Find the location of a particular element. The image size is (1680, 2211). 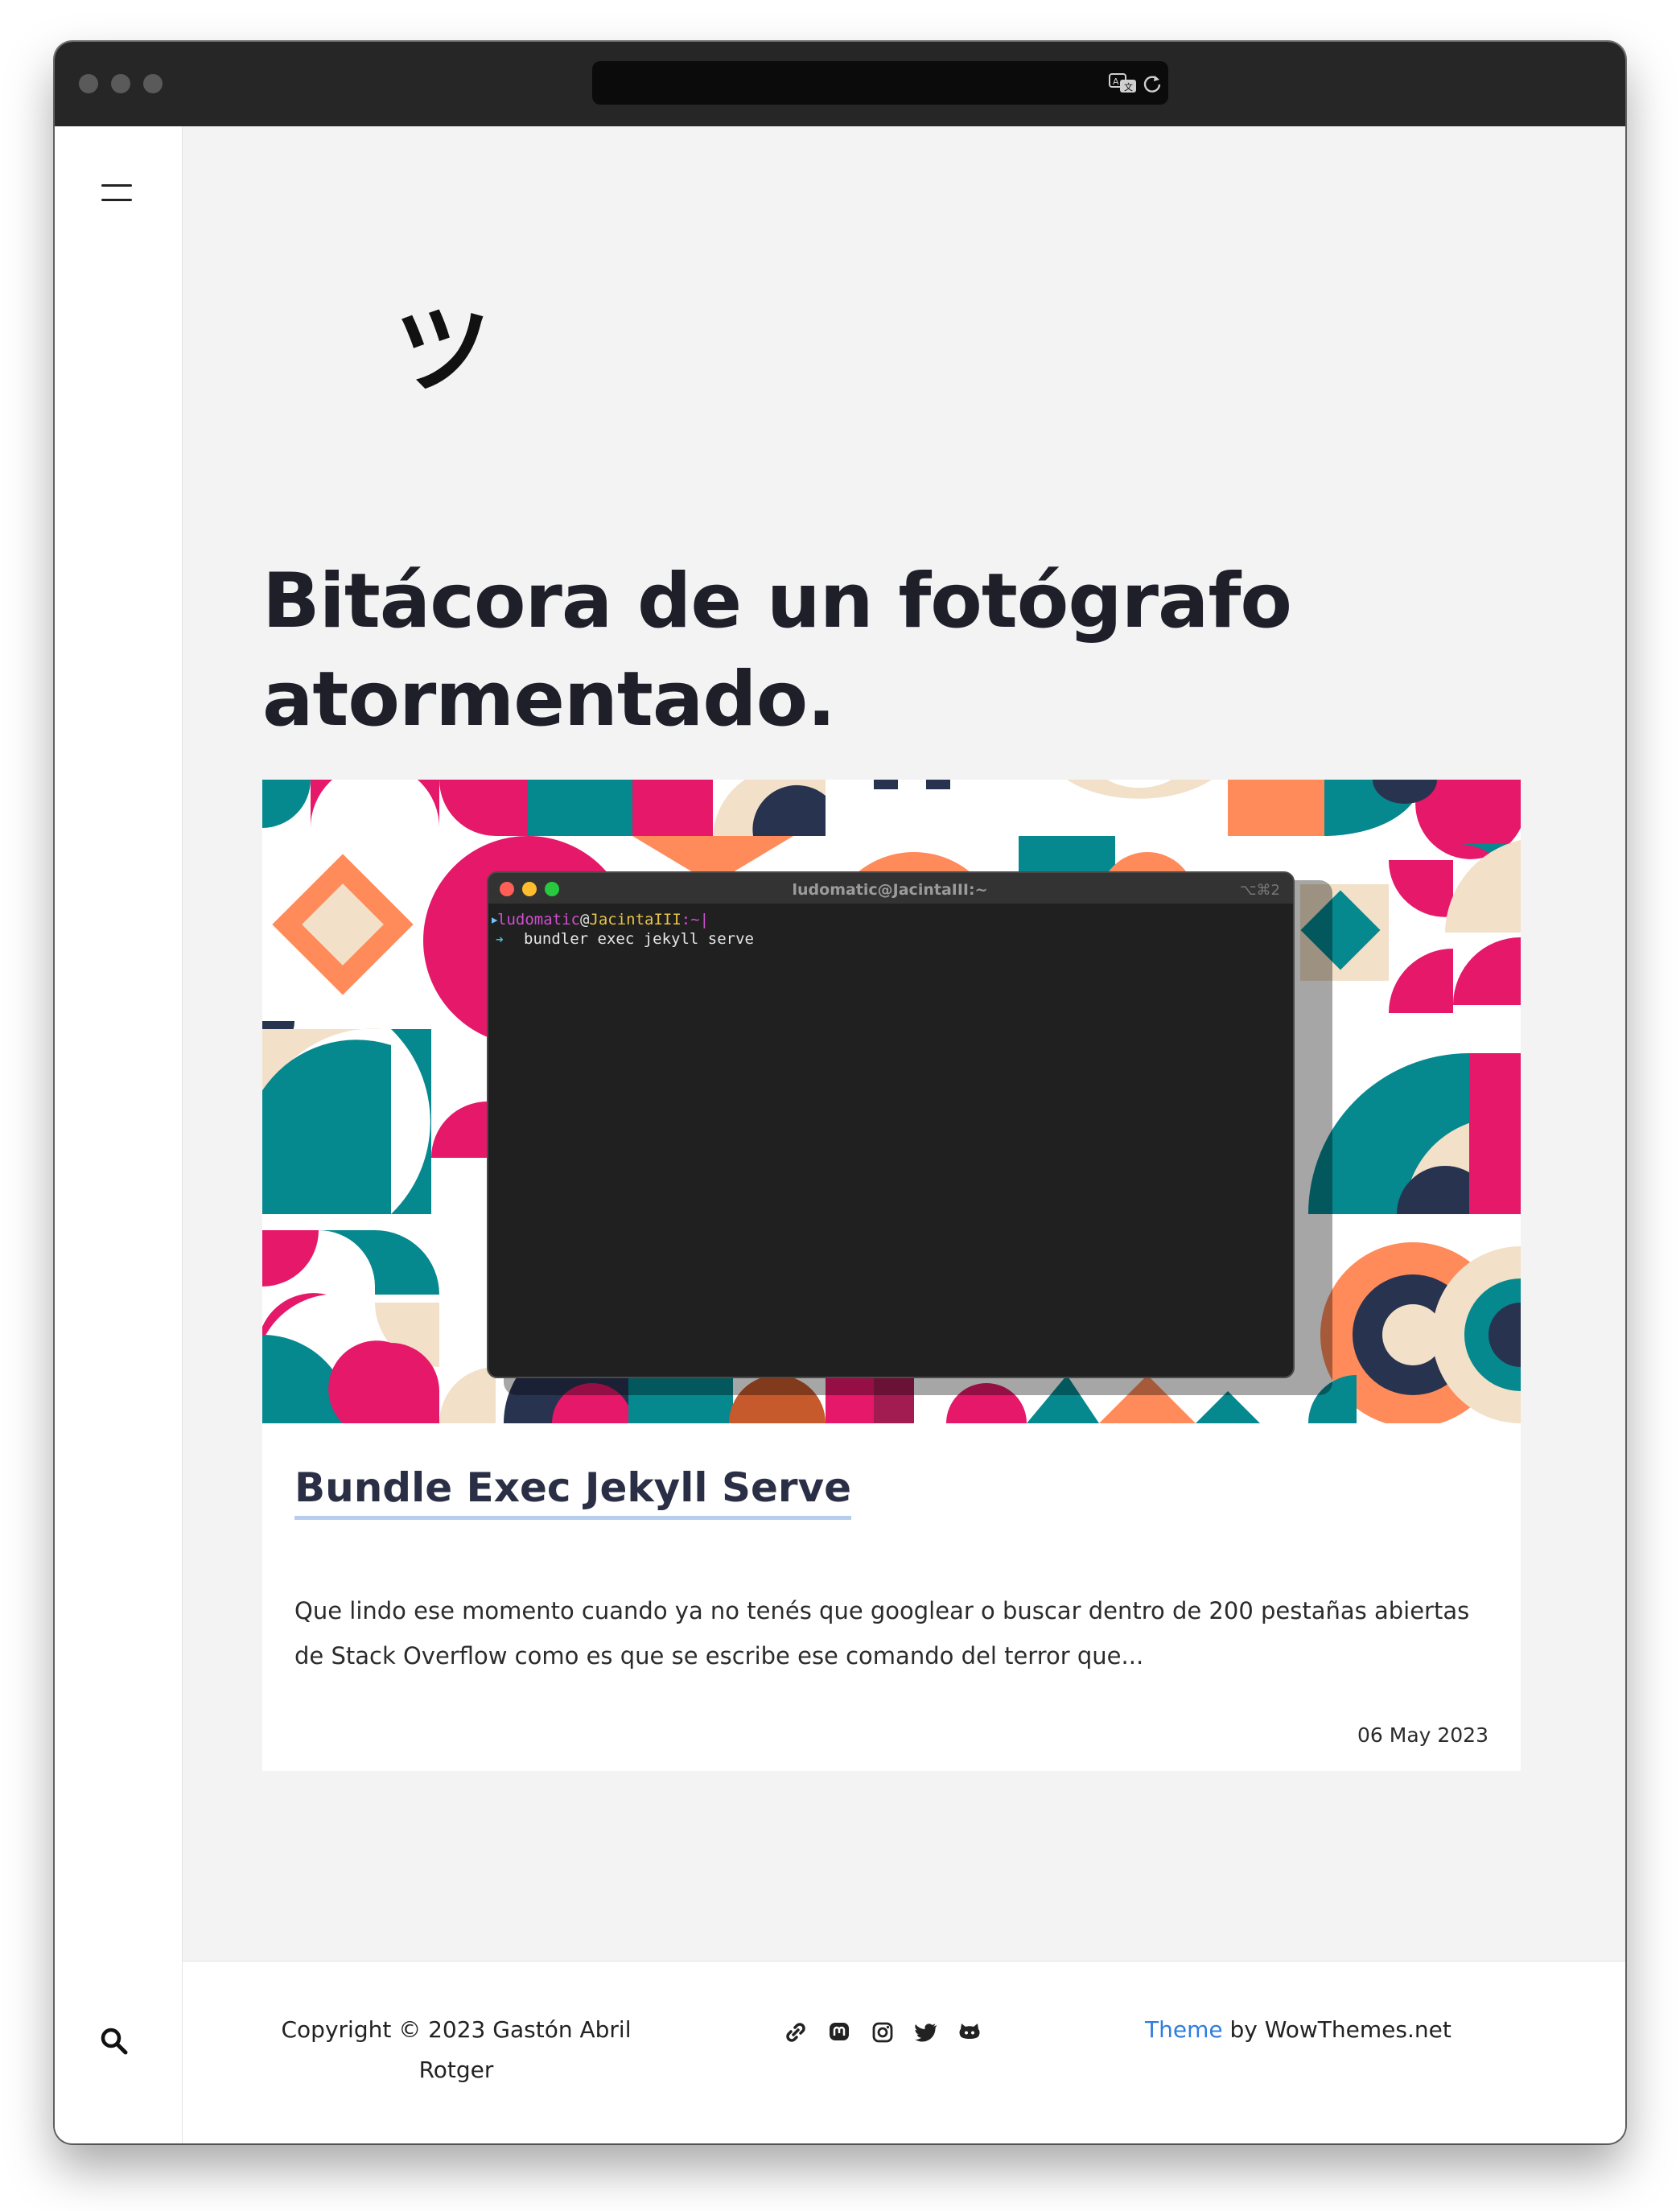

github-icon is located at coordinates (969, 2032).